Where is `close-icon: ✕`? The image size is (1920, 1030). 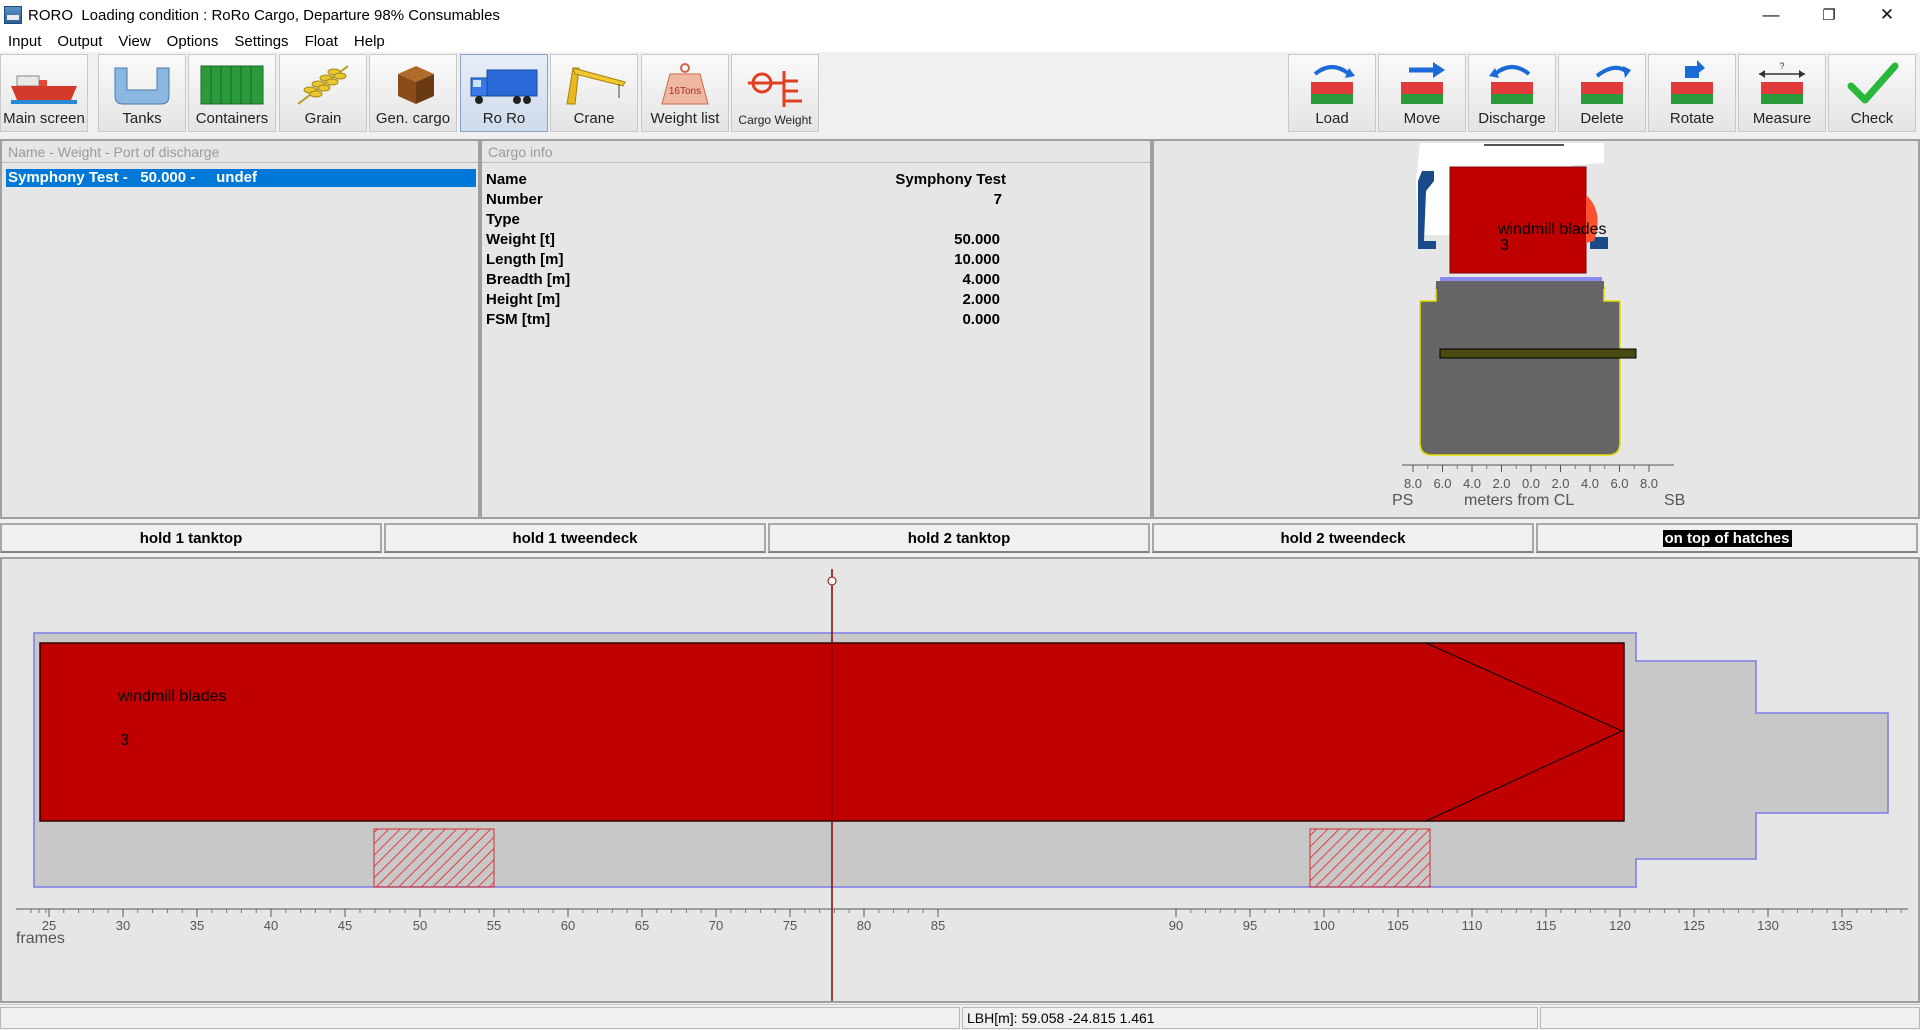
close-icon: ✕ is located at coordinates (1887, 14).